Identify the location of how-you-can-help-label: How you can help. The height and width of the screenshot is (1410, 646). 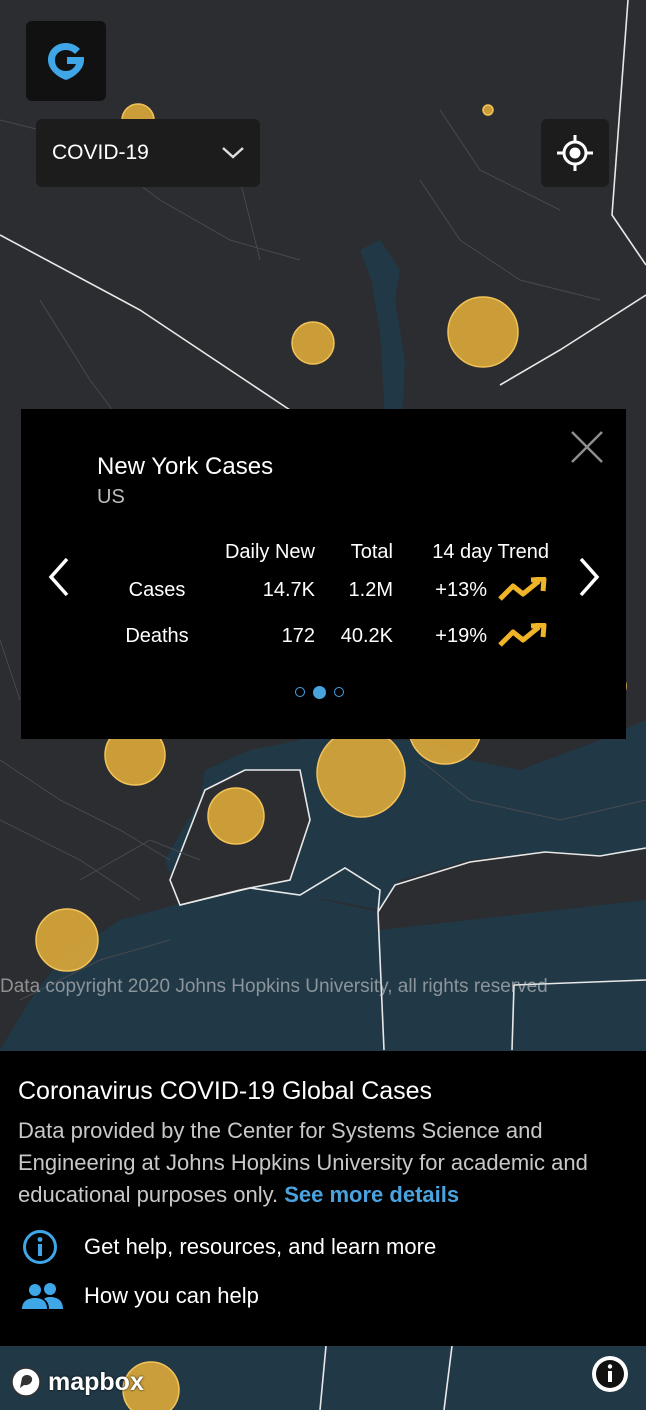
(171, 1295).